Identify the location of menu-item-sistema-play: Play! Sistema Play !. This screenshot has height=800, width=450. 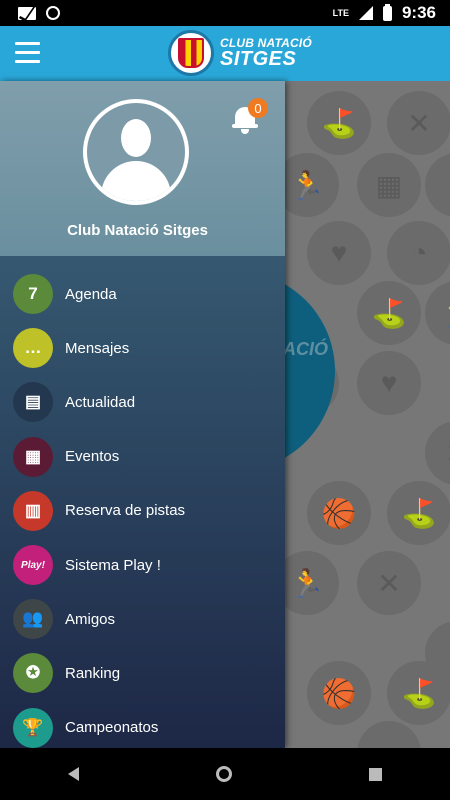
(142, 565).